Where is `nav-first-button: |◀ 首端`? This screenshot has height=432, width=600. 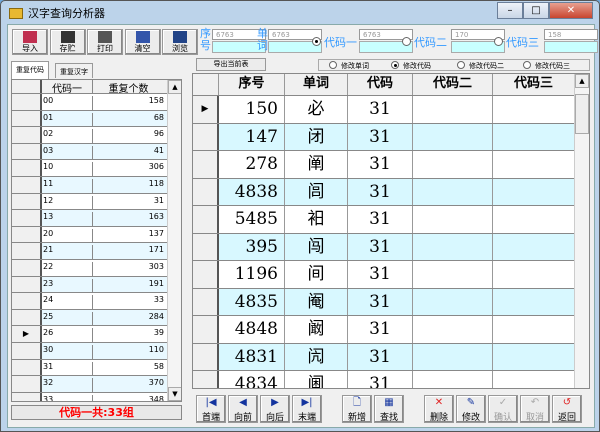
nav-first-button: |◀ 首端 is located at coordinates (211, 409).